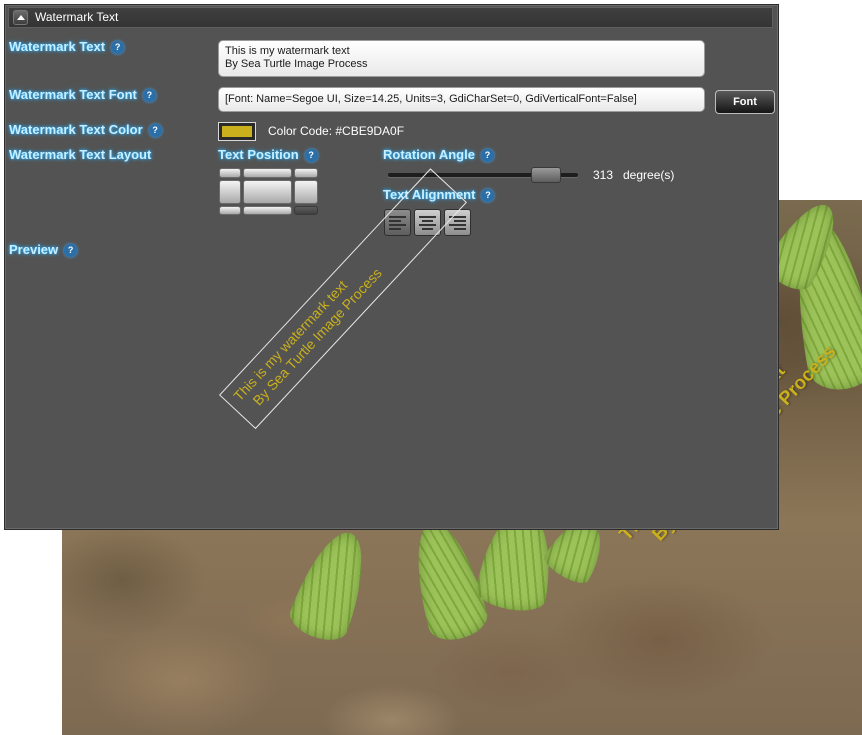  Describe the element at coordinates (649, 175) in the screenshot. I see `rotation-unit: degree(s)` at that location.